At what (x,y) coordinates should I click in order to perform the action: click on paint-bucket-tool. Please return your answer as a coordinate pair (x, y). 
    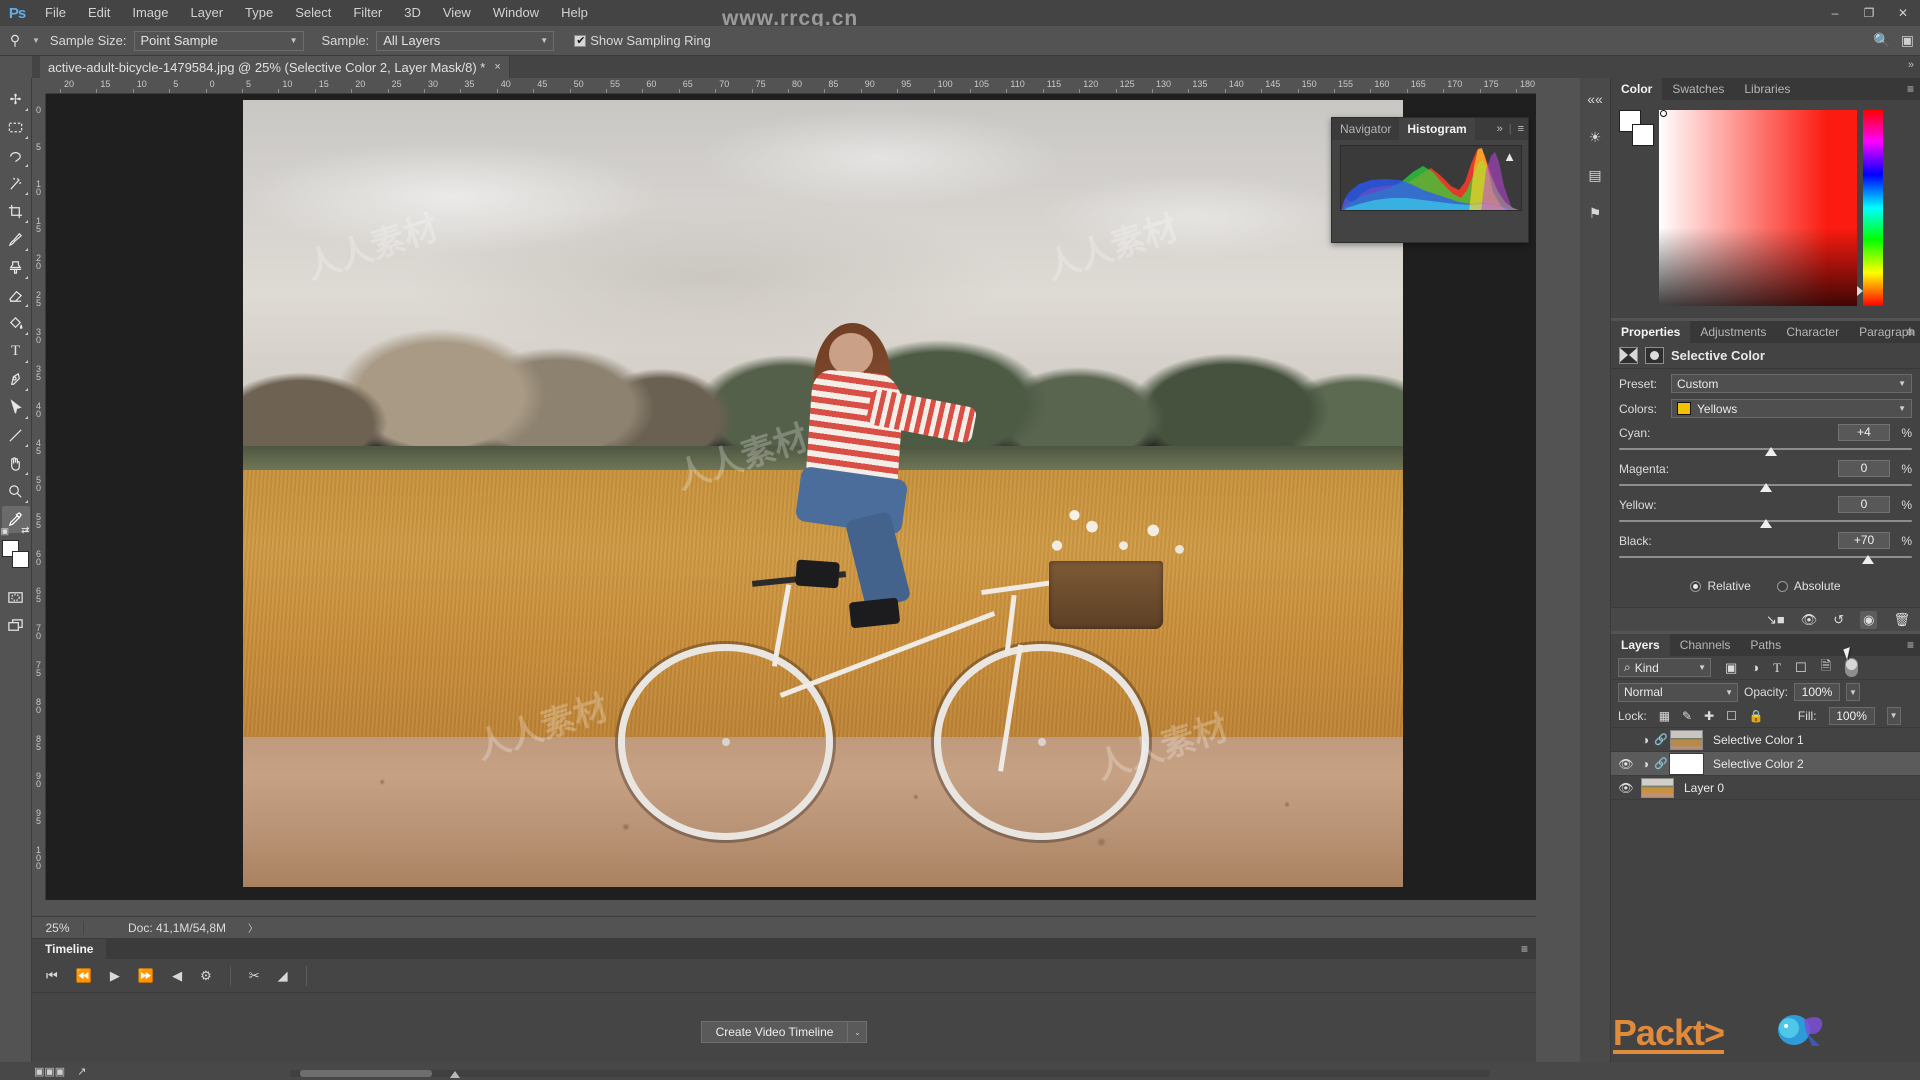
    Looking at the image, I should click on (16, 323).